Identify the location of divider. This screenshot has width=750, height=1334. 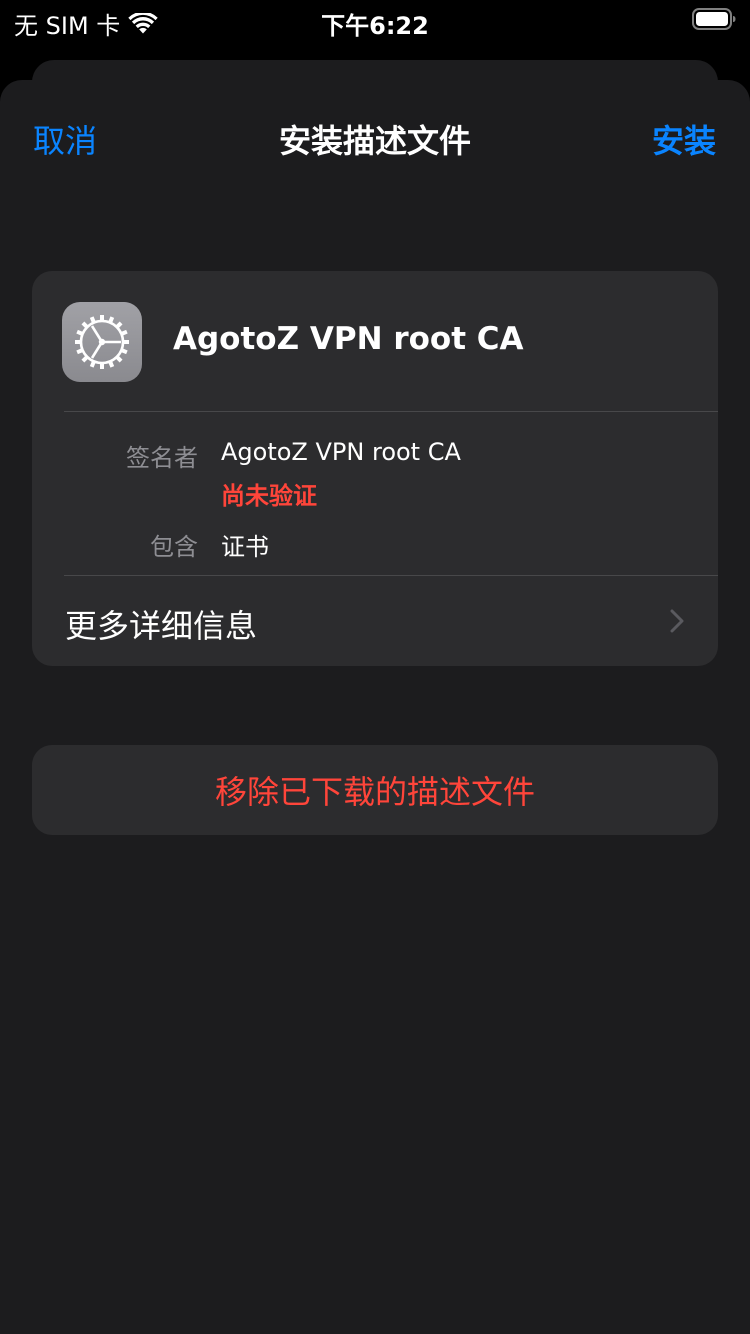
(391, 411).